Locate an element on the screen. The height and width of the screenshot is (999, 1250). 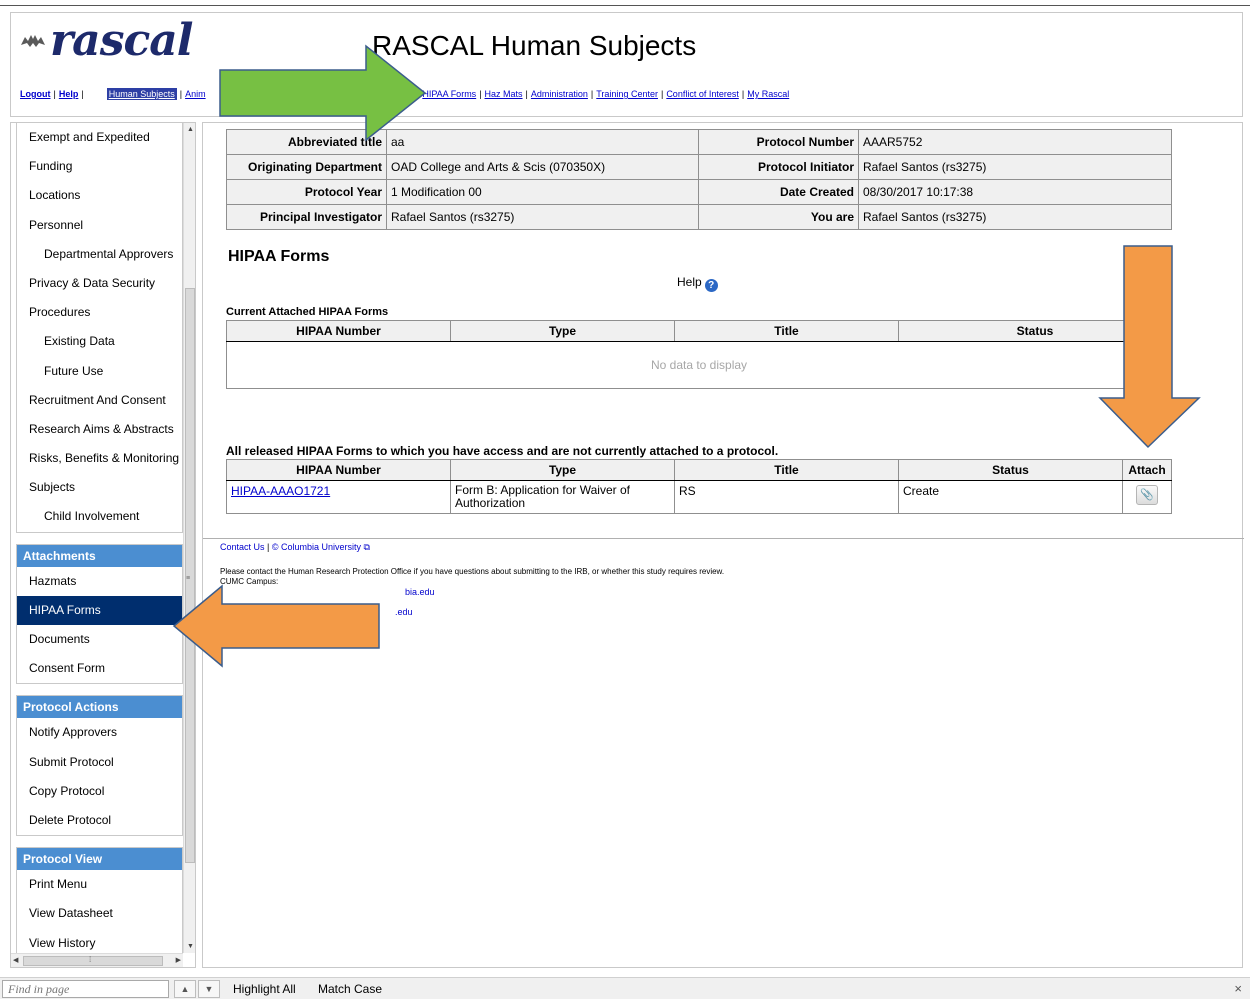
help-icon: ? is located at coordinates (711, 285).